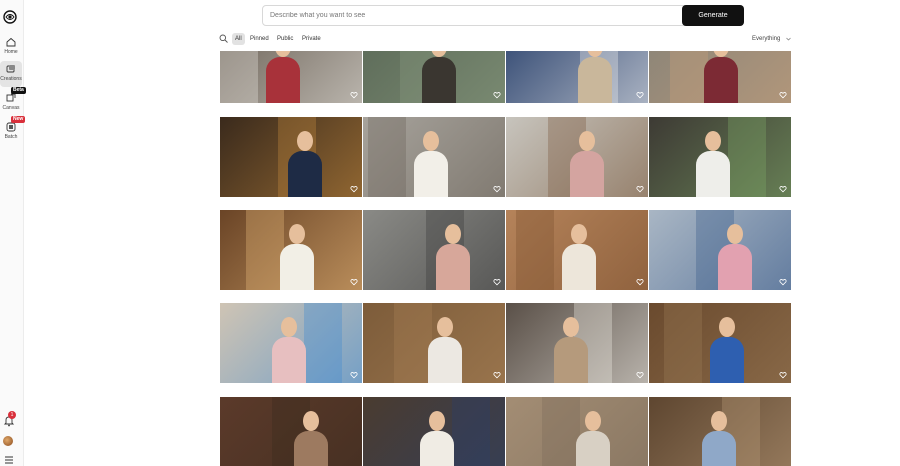 The height and width of the screenshot is (466, 900). I want to click on sidebar-item-home: Home, so click(11, 47).